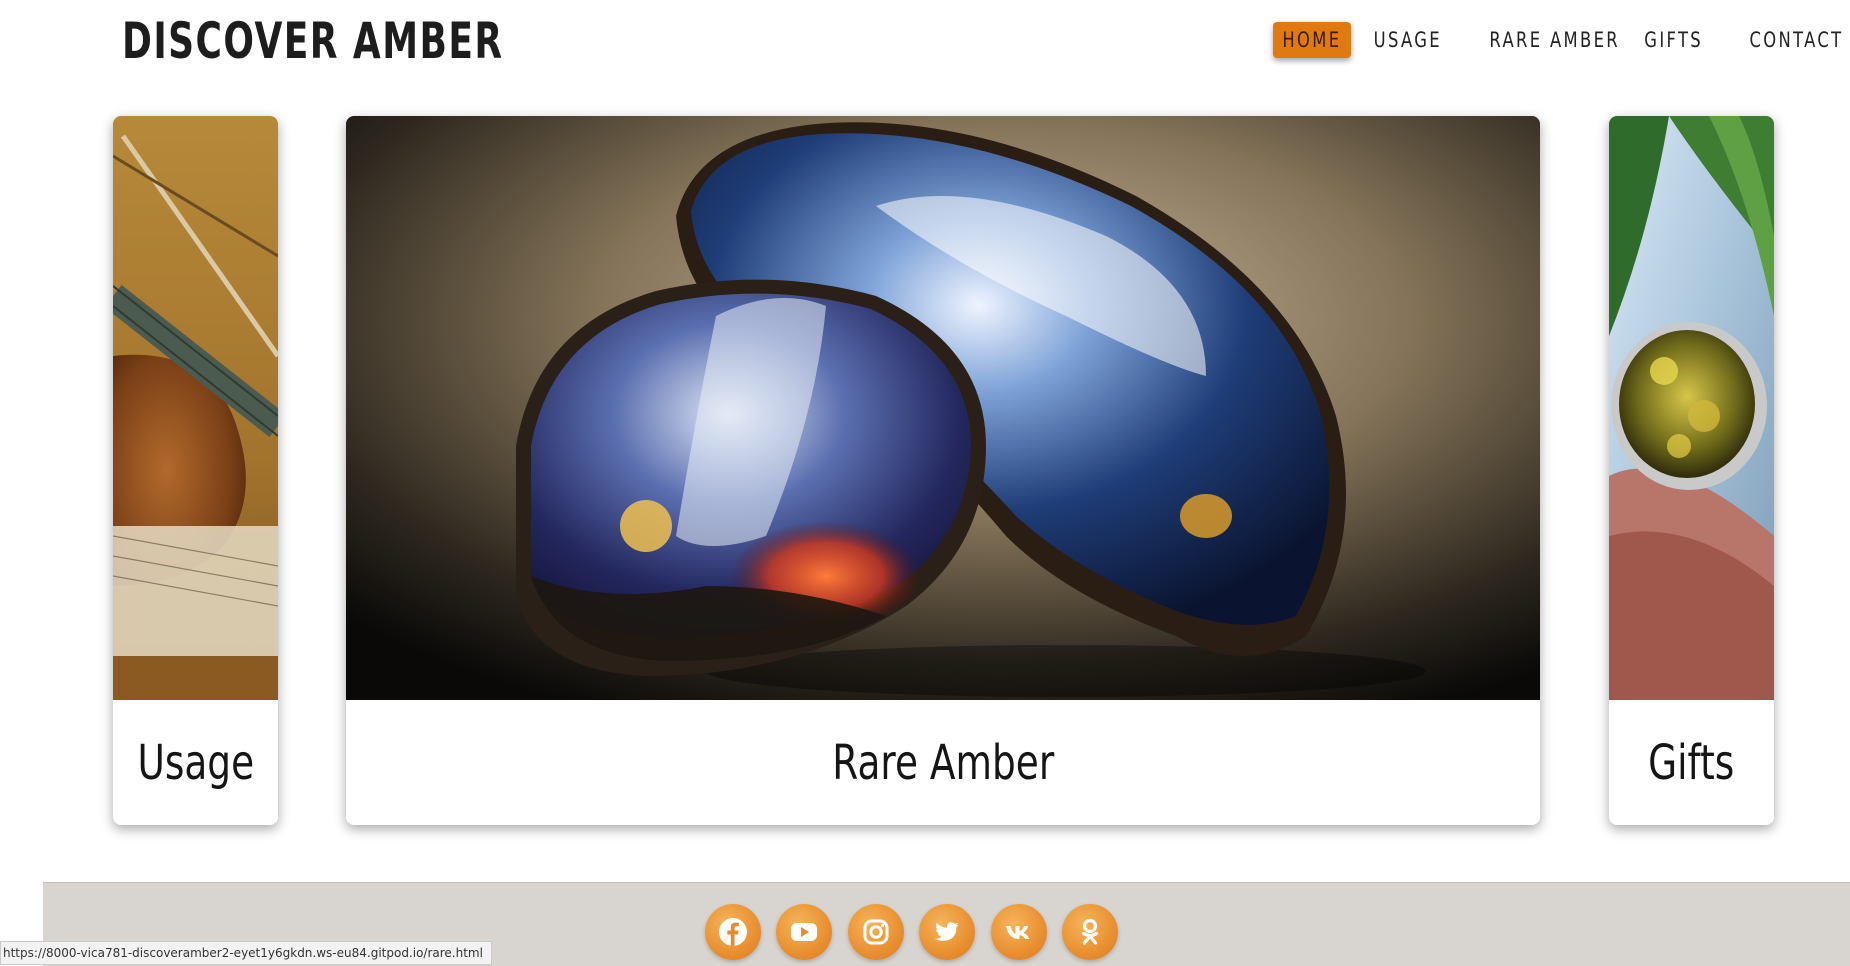 This screenshot has height=966, width=1850. I want to click on twitter-icon, so click(946, 931).